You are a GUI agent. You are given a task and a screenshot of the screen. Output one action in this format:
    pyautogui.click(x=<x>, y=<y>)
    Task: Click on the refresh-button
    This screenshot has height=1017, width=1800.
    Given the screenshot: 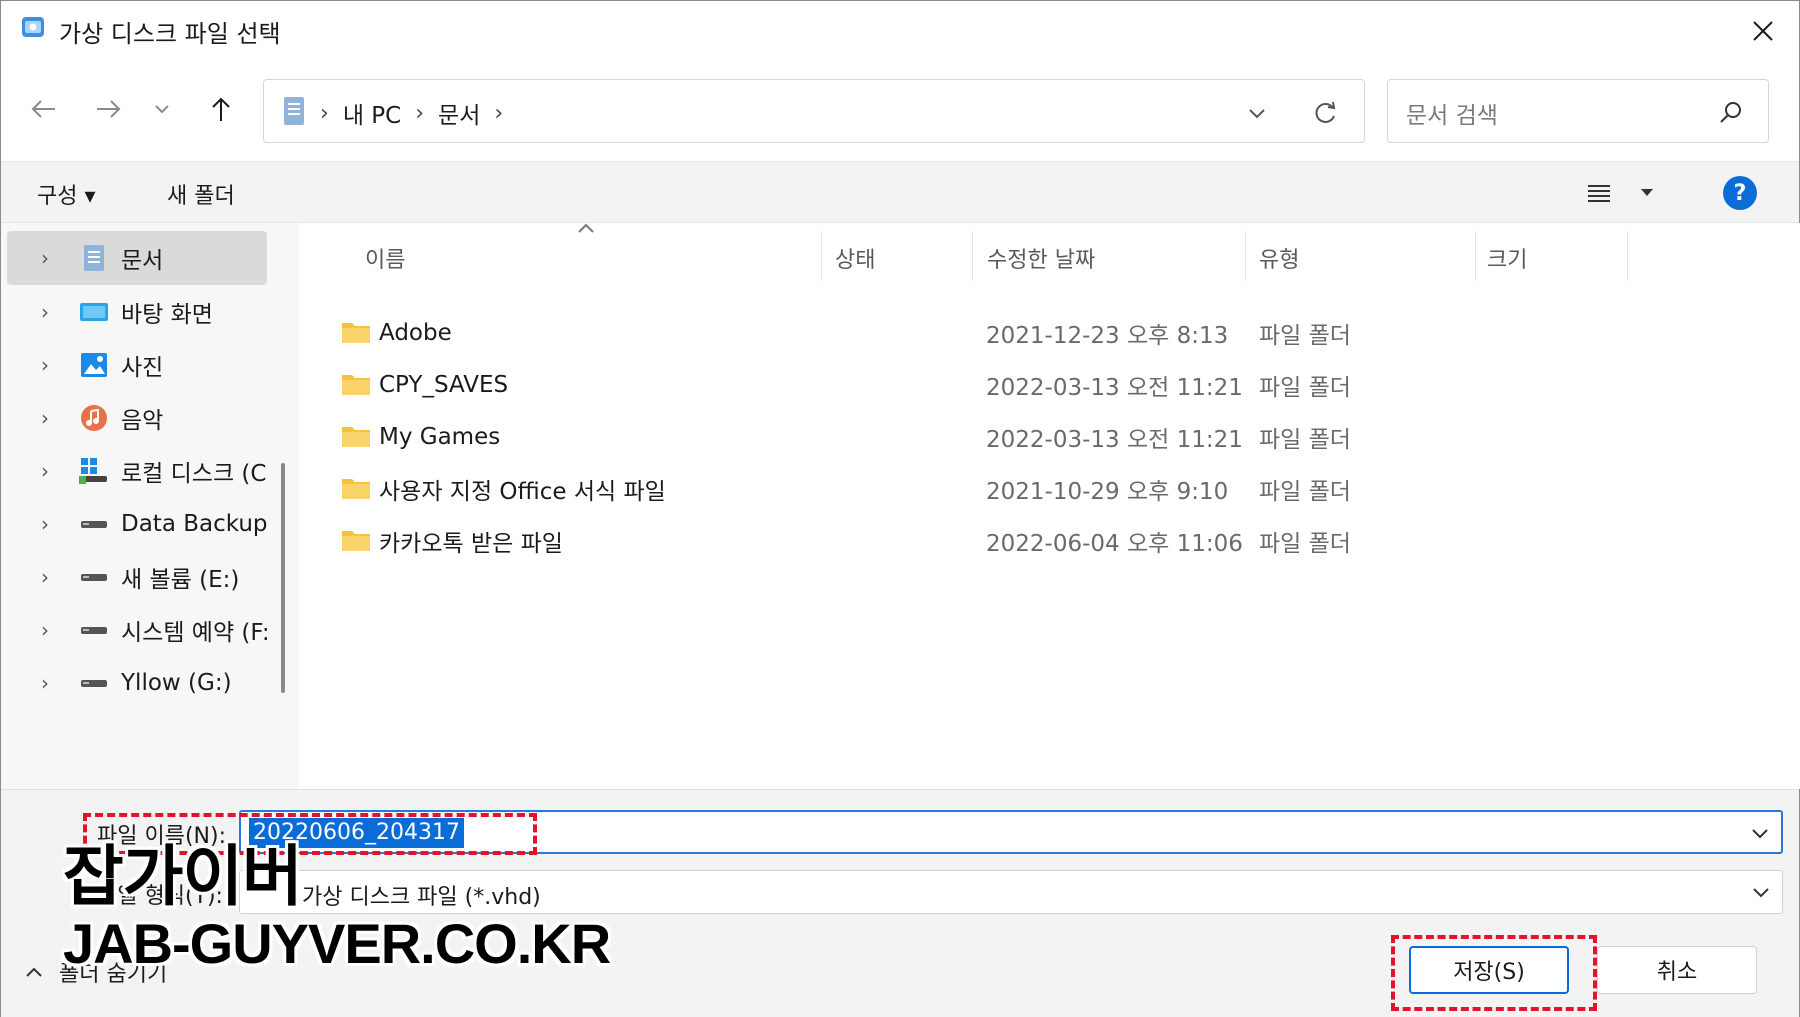 What is the action you would take?
    pyautogui.click(x=1325, y=113)
    